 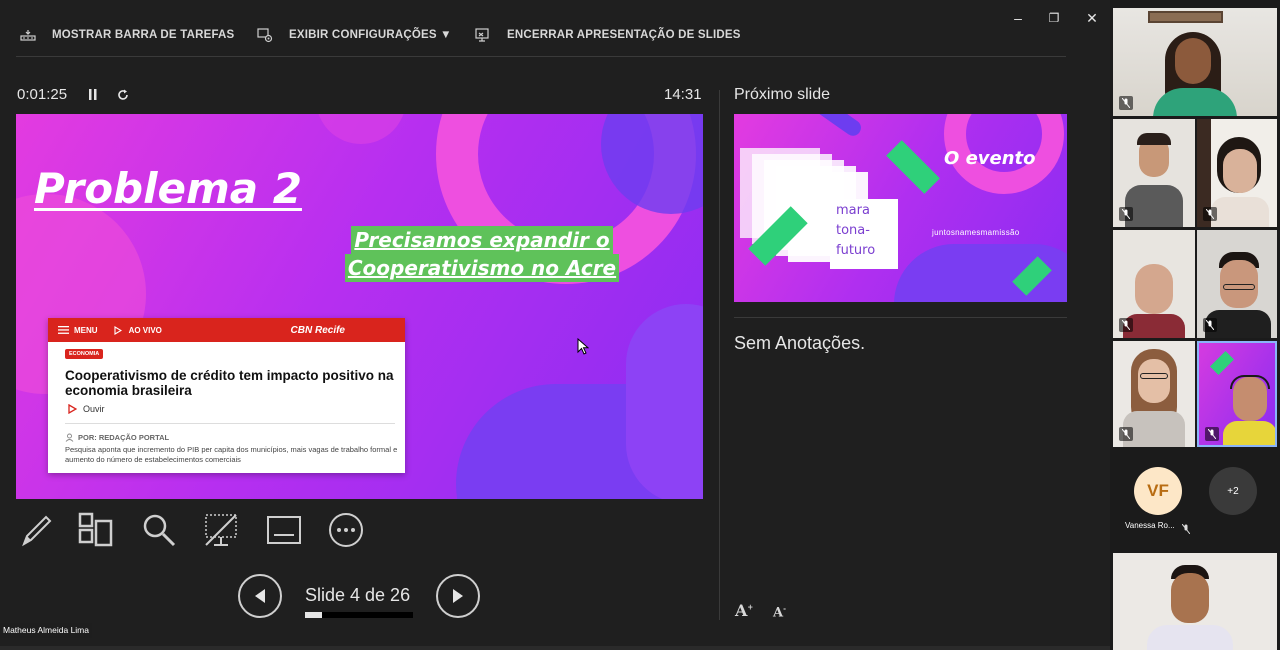 I want to click on slide-progress-fill, so click(x=313, y=615).